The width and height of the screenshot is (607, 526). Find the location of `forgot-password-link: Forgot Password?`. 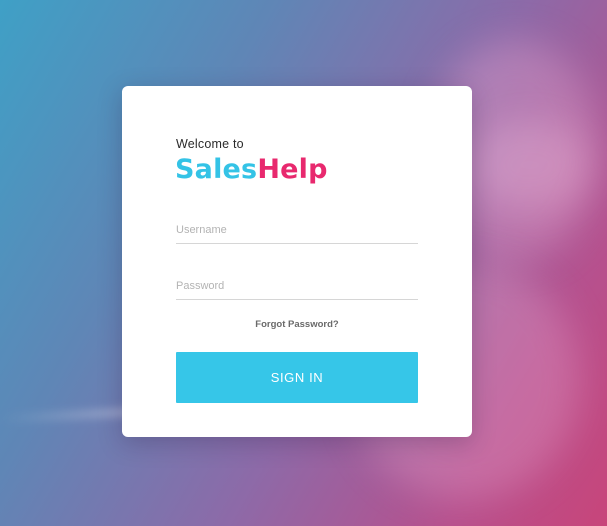

forgot-password-link: Forgot Password? is located at coordinates (297, 324).